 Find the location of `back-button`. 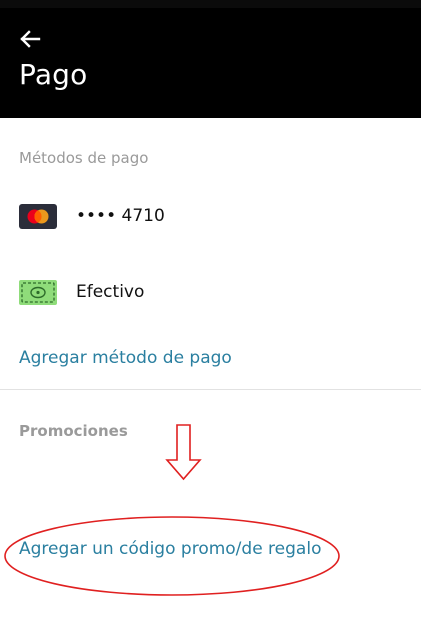

back-button is located at coordinates (30, 39).